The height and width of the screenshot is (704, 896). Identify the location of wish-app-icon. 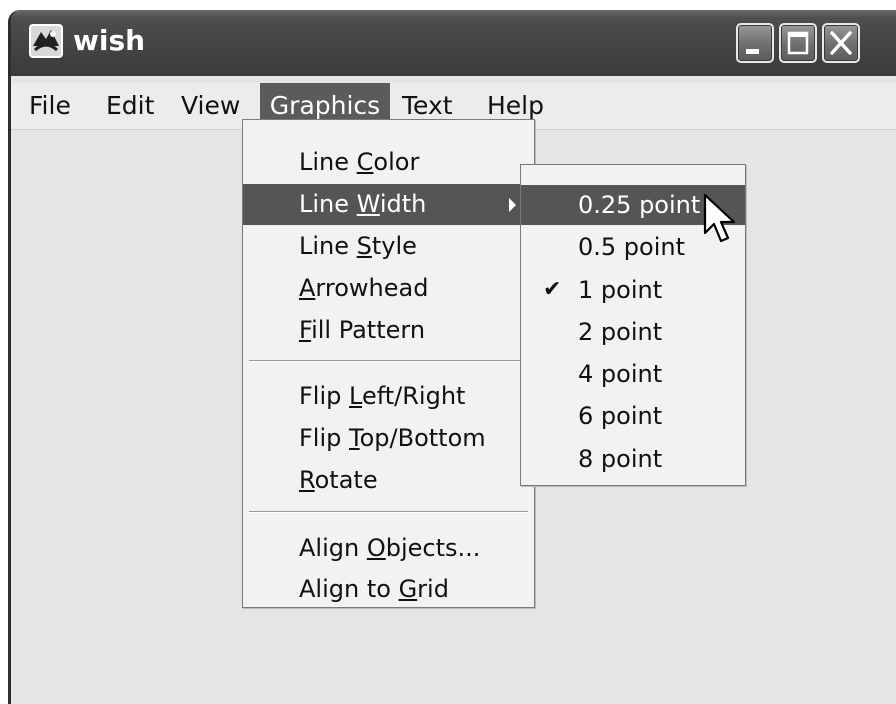
(46, 41).